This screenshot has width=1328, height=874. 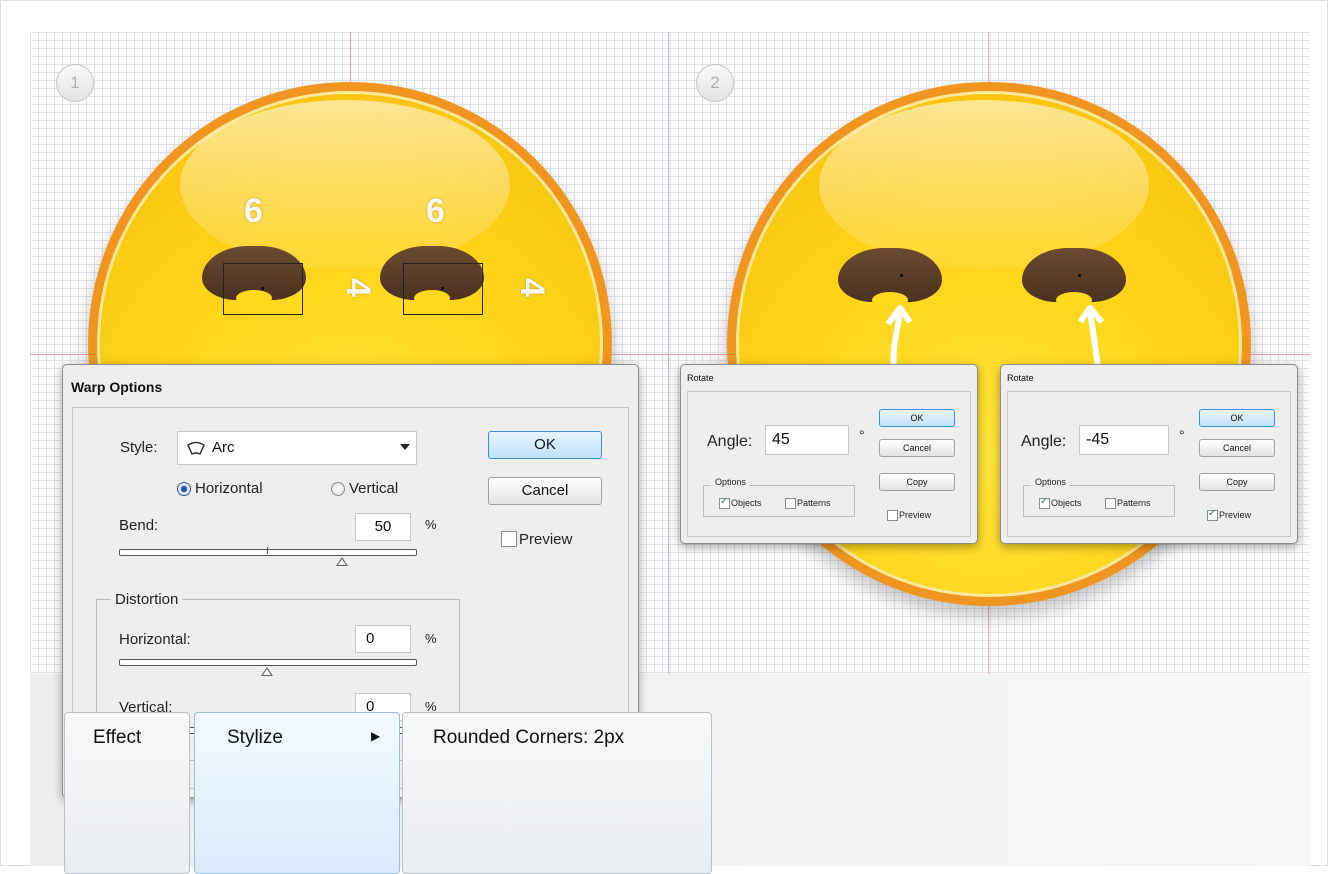 What do you see at coordinates (253, 211) in the screenshot?
I see `eye-width-label-left: 6` at bounding box center [253, 211].